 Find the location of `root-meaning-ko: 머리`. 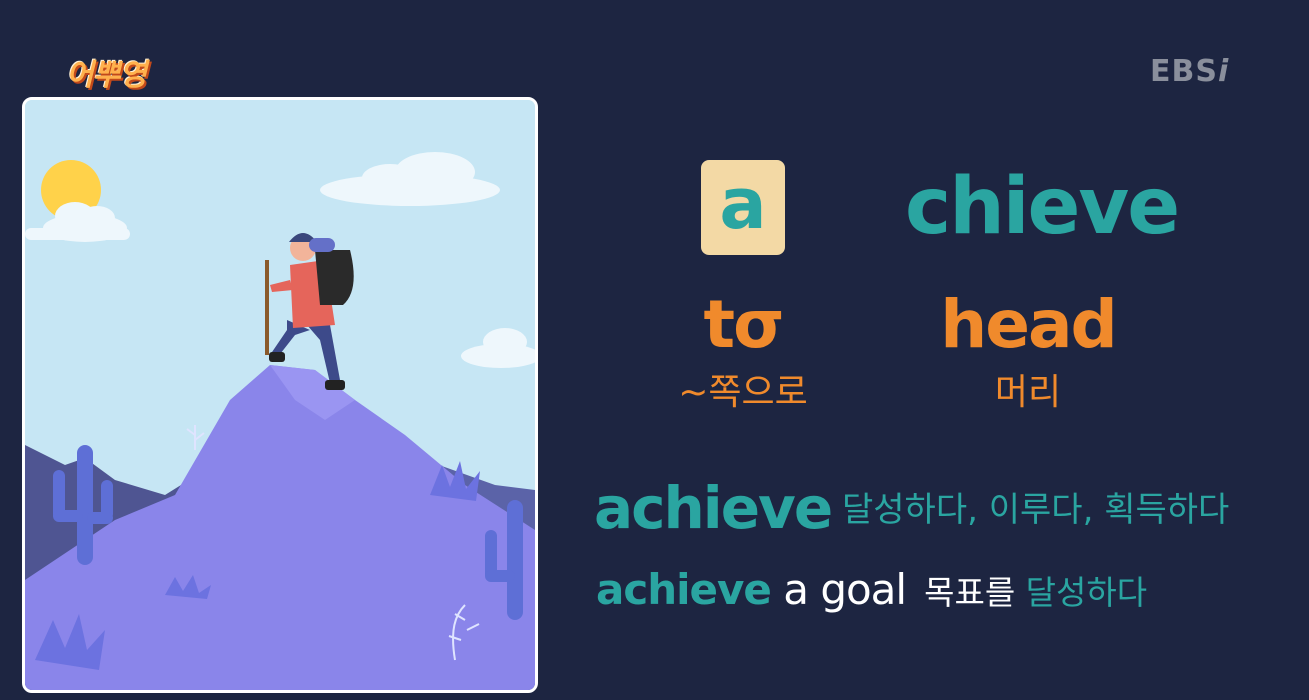

root-meaning-ko: 머리 is located at coordinates (1028, 392).